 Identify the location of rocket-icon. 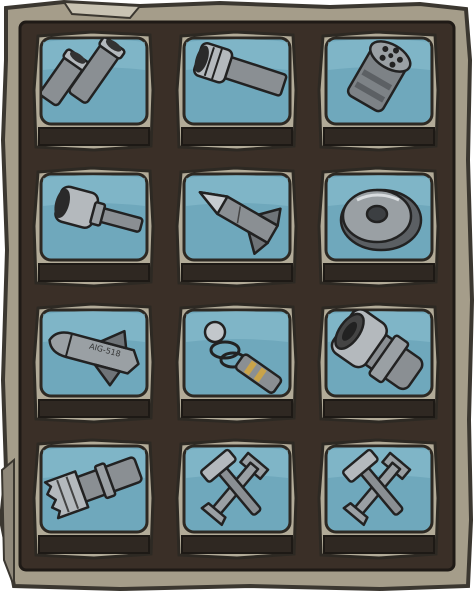
(240, 223).